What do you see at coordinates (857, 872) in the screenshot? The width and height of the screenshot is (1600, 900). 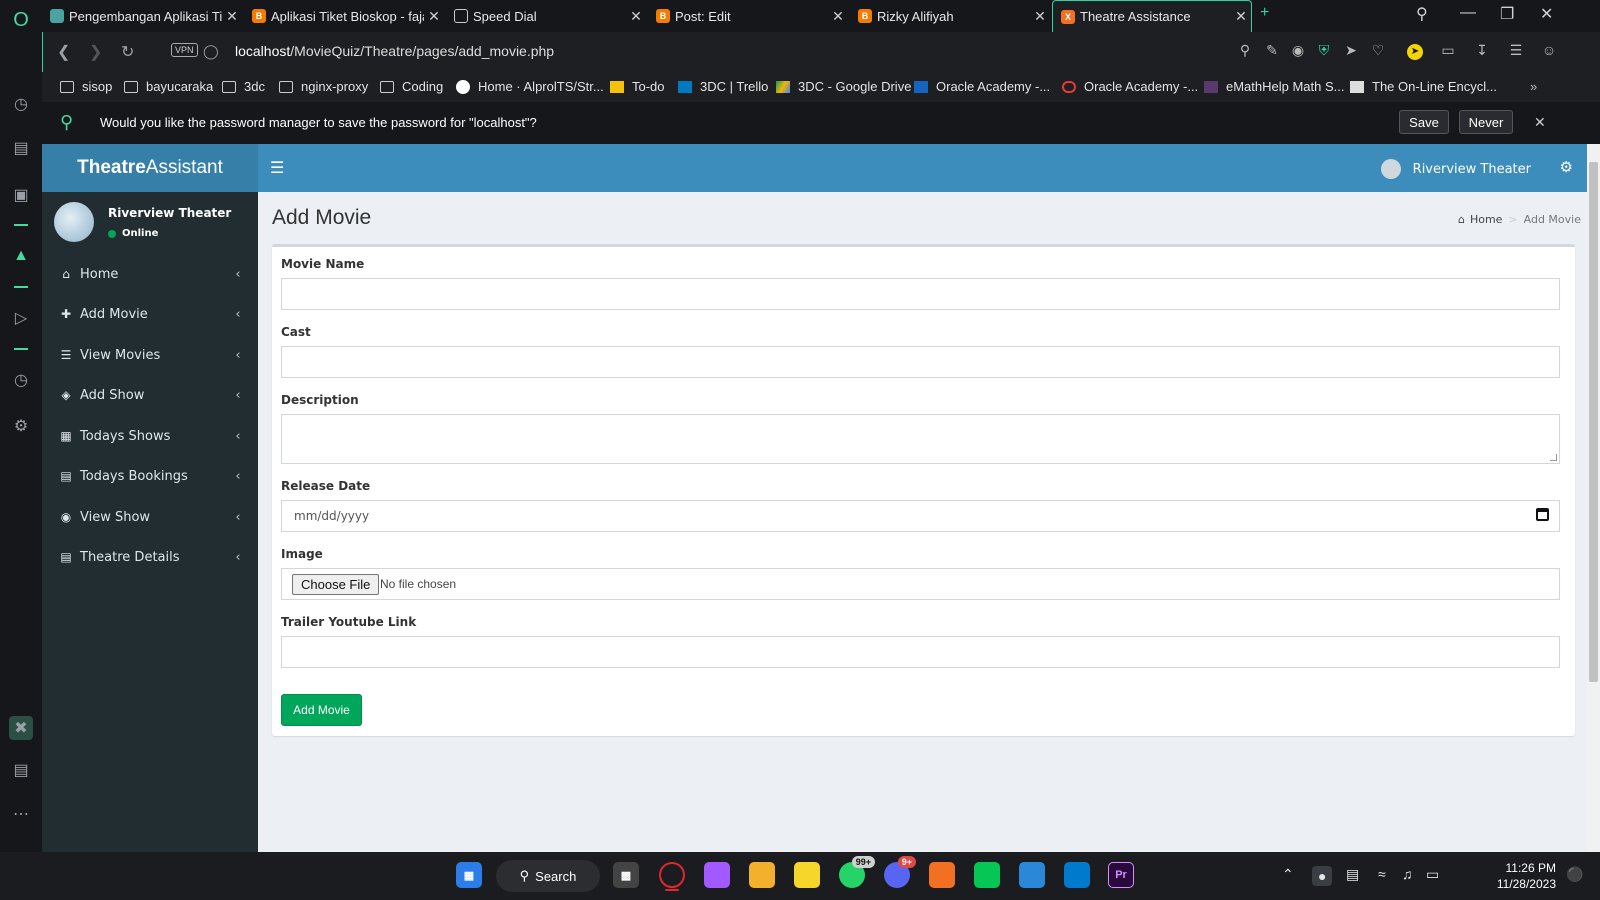 I see `whatsapp-icon: 99+` at bounding box center [857, 872].